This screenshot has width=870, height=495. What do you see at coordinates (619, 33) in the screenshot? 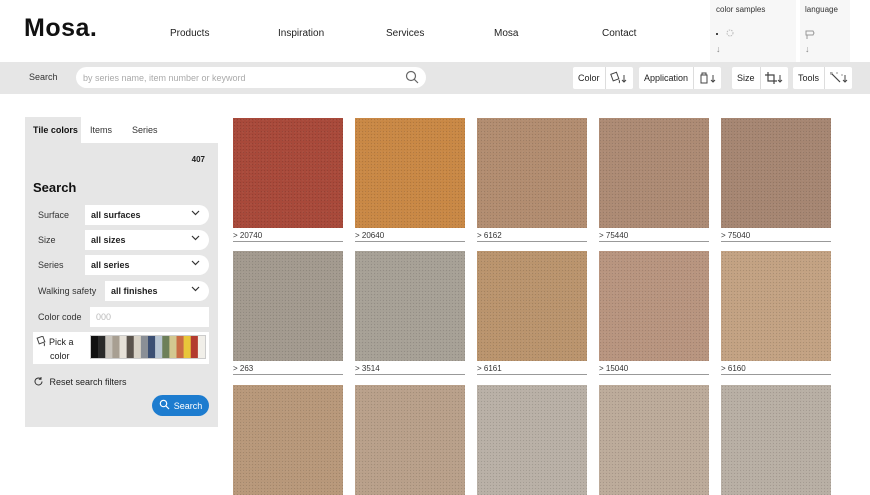
I see `nav-contact: Contact` at bounding box center [619, 33].